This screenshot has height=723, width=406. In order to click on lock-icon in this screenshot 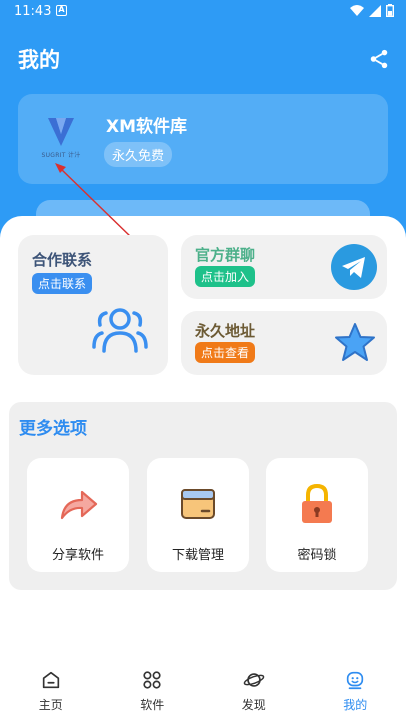, I will do `click(317, 503)`.